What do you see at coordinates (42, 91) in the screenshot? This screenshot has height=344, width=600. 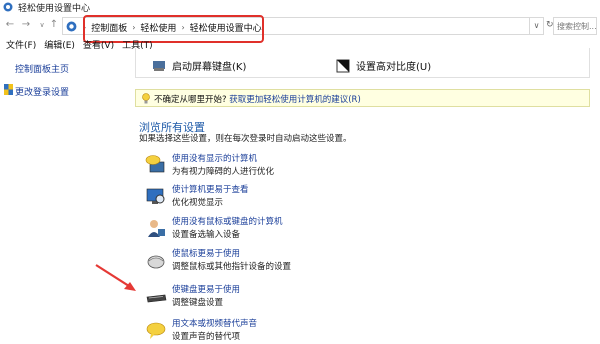 I see `sidebar-link-change-signin-settings: 更改登录设置` at bounding box center [42, 91].